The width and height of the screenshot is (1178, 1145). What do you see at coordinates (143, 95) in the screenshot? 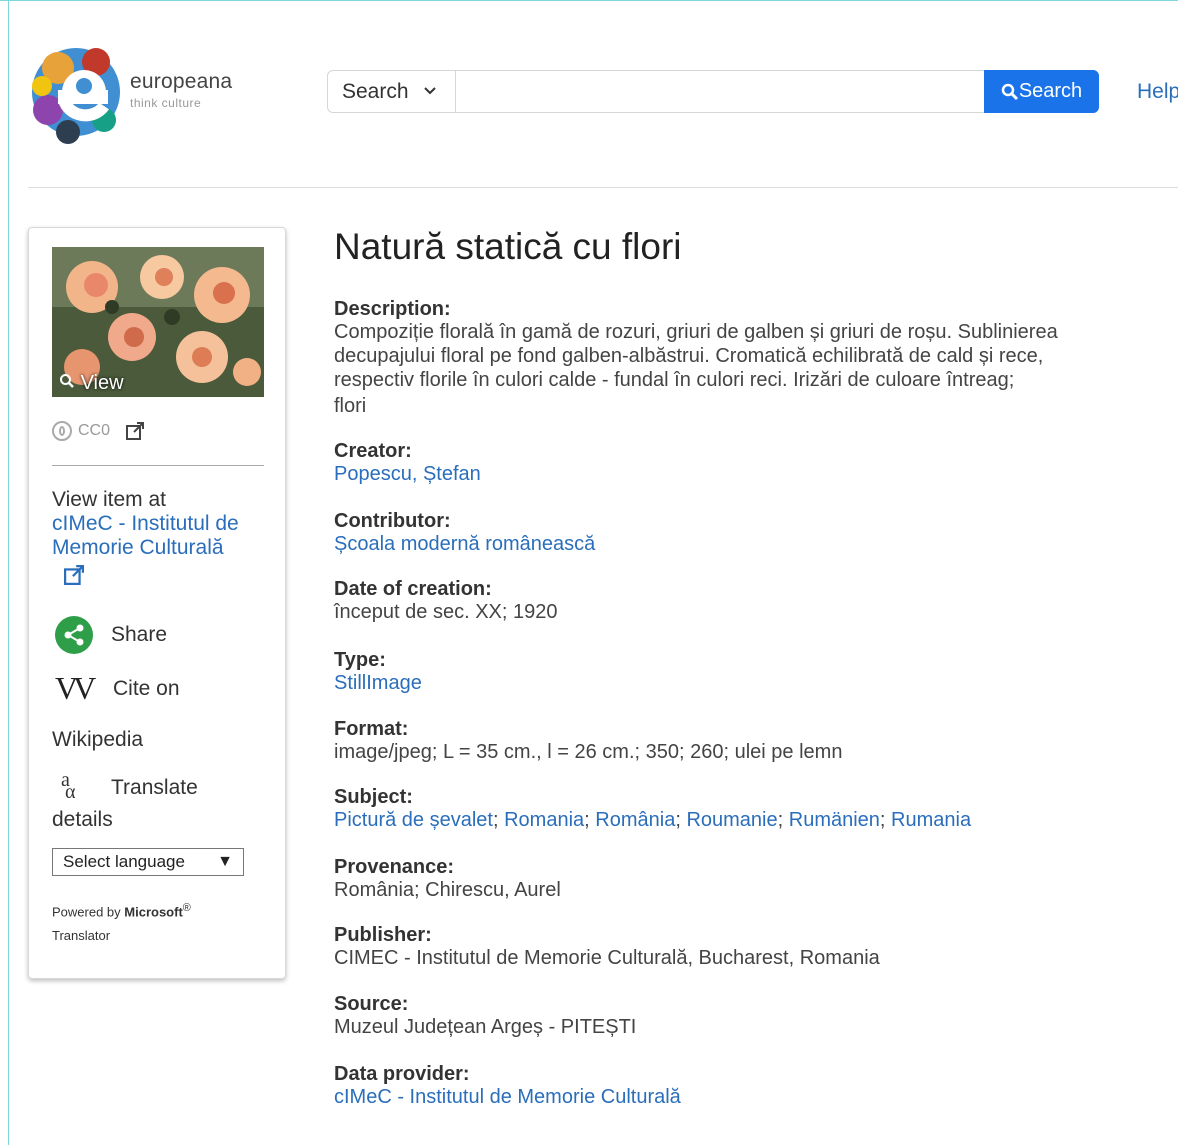
I see `europeana-logo: europeana think culture` at bounding box center [143, 95].